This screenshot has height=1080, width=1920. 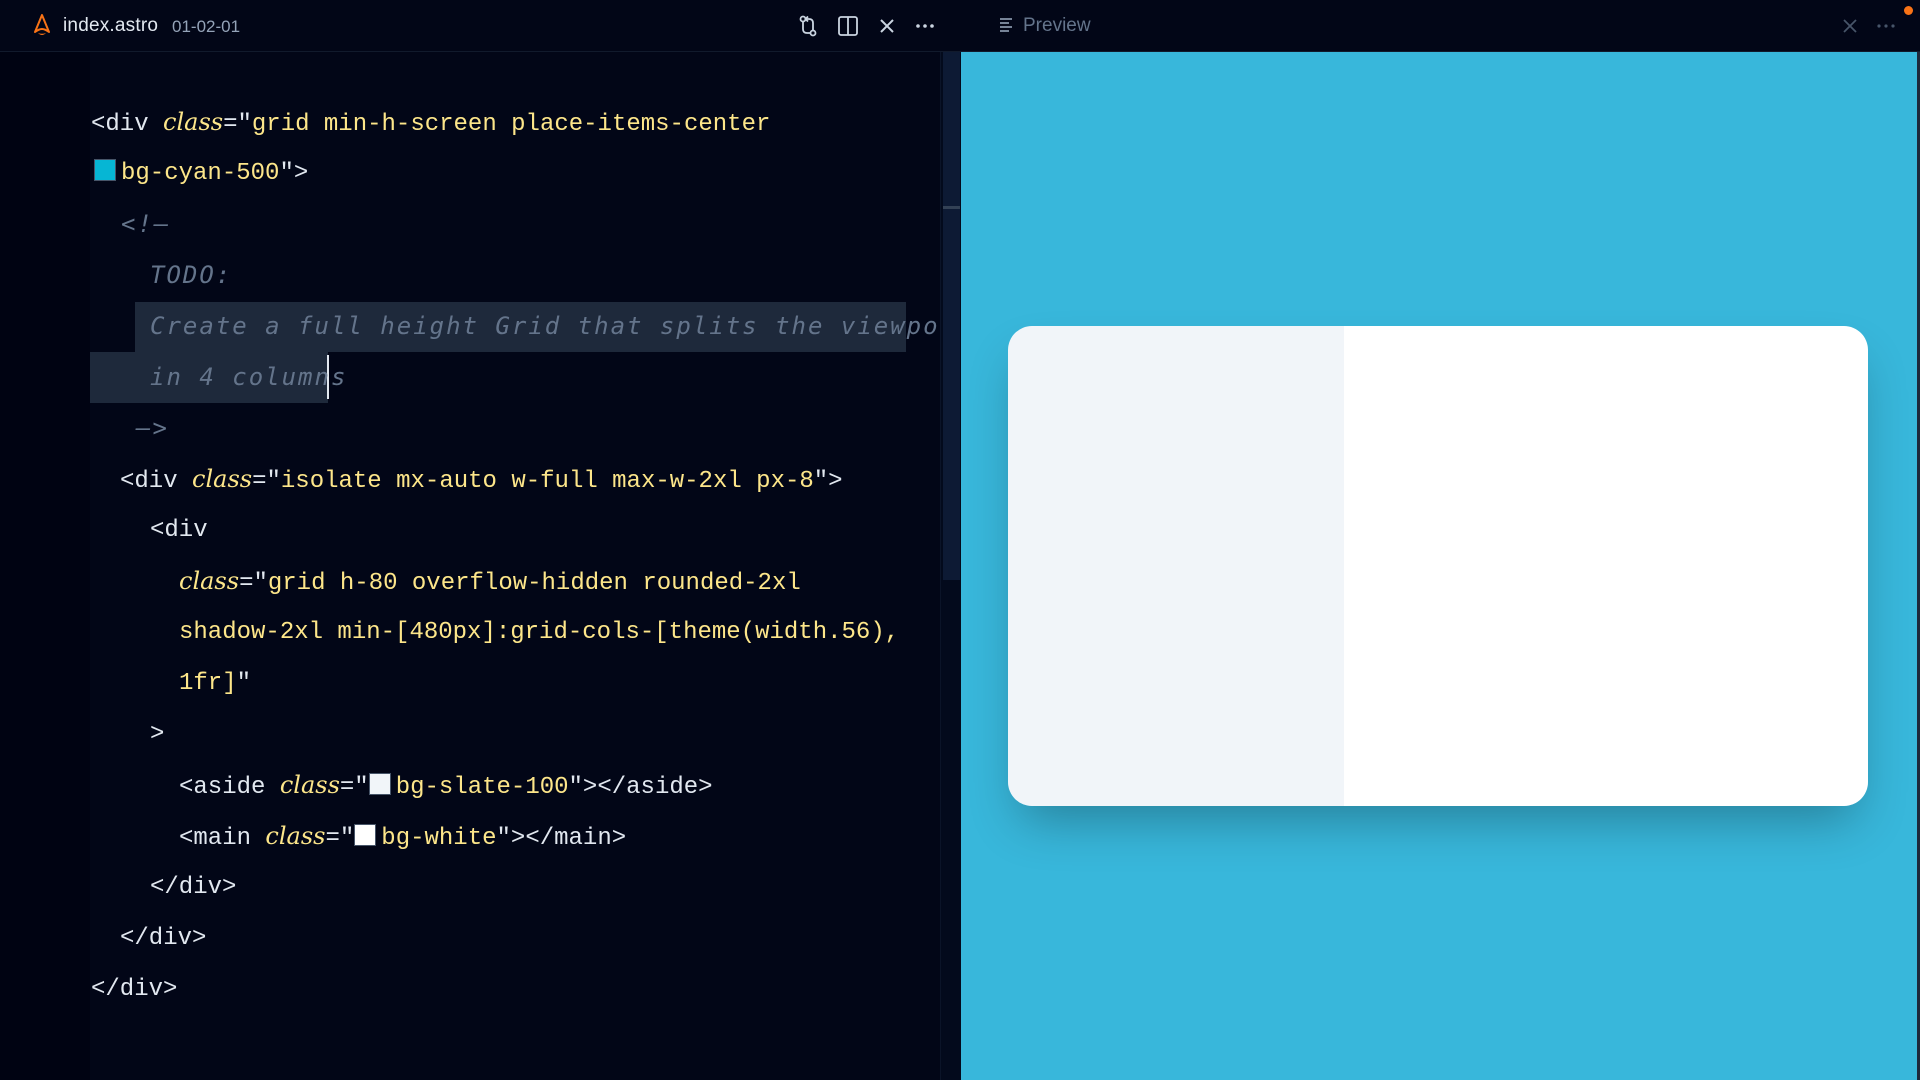 What do you see at coordinates (191, 275) in the screenshot?
I see `code-line: TODO:` at bounding box center [191, 275].